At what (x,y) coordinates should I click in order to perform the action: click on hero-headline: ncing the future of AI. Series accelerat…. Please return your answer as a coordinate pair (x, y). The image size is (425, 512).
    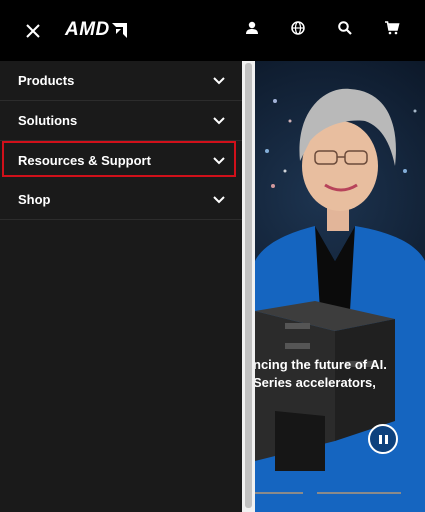
    Looking at the image, I should click on (321, 374).